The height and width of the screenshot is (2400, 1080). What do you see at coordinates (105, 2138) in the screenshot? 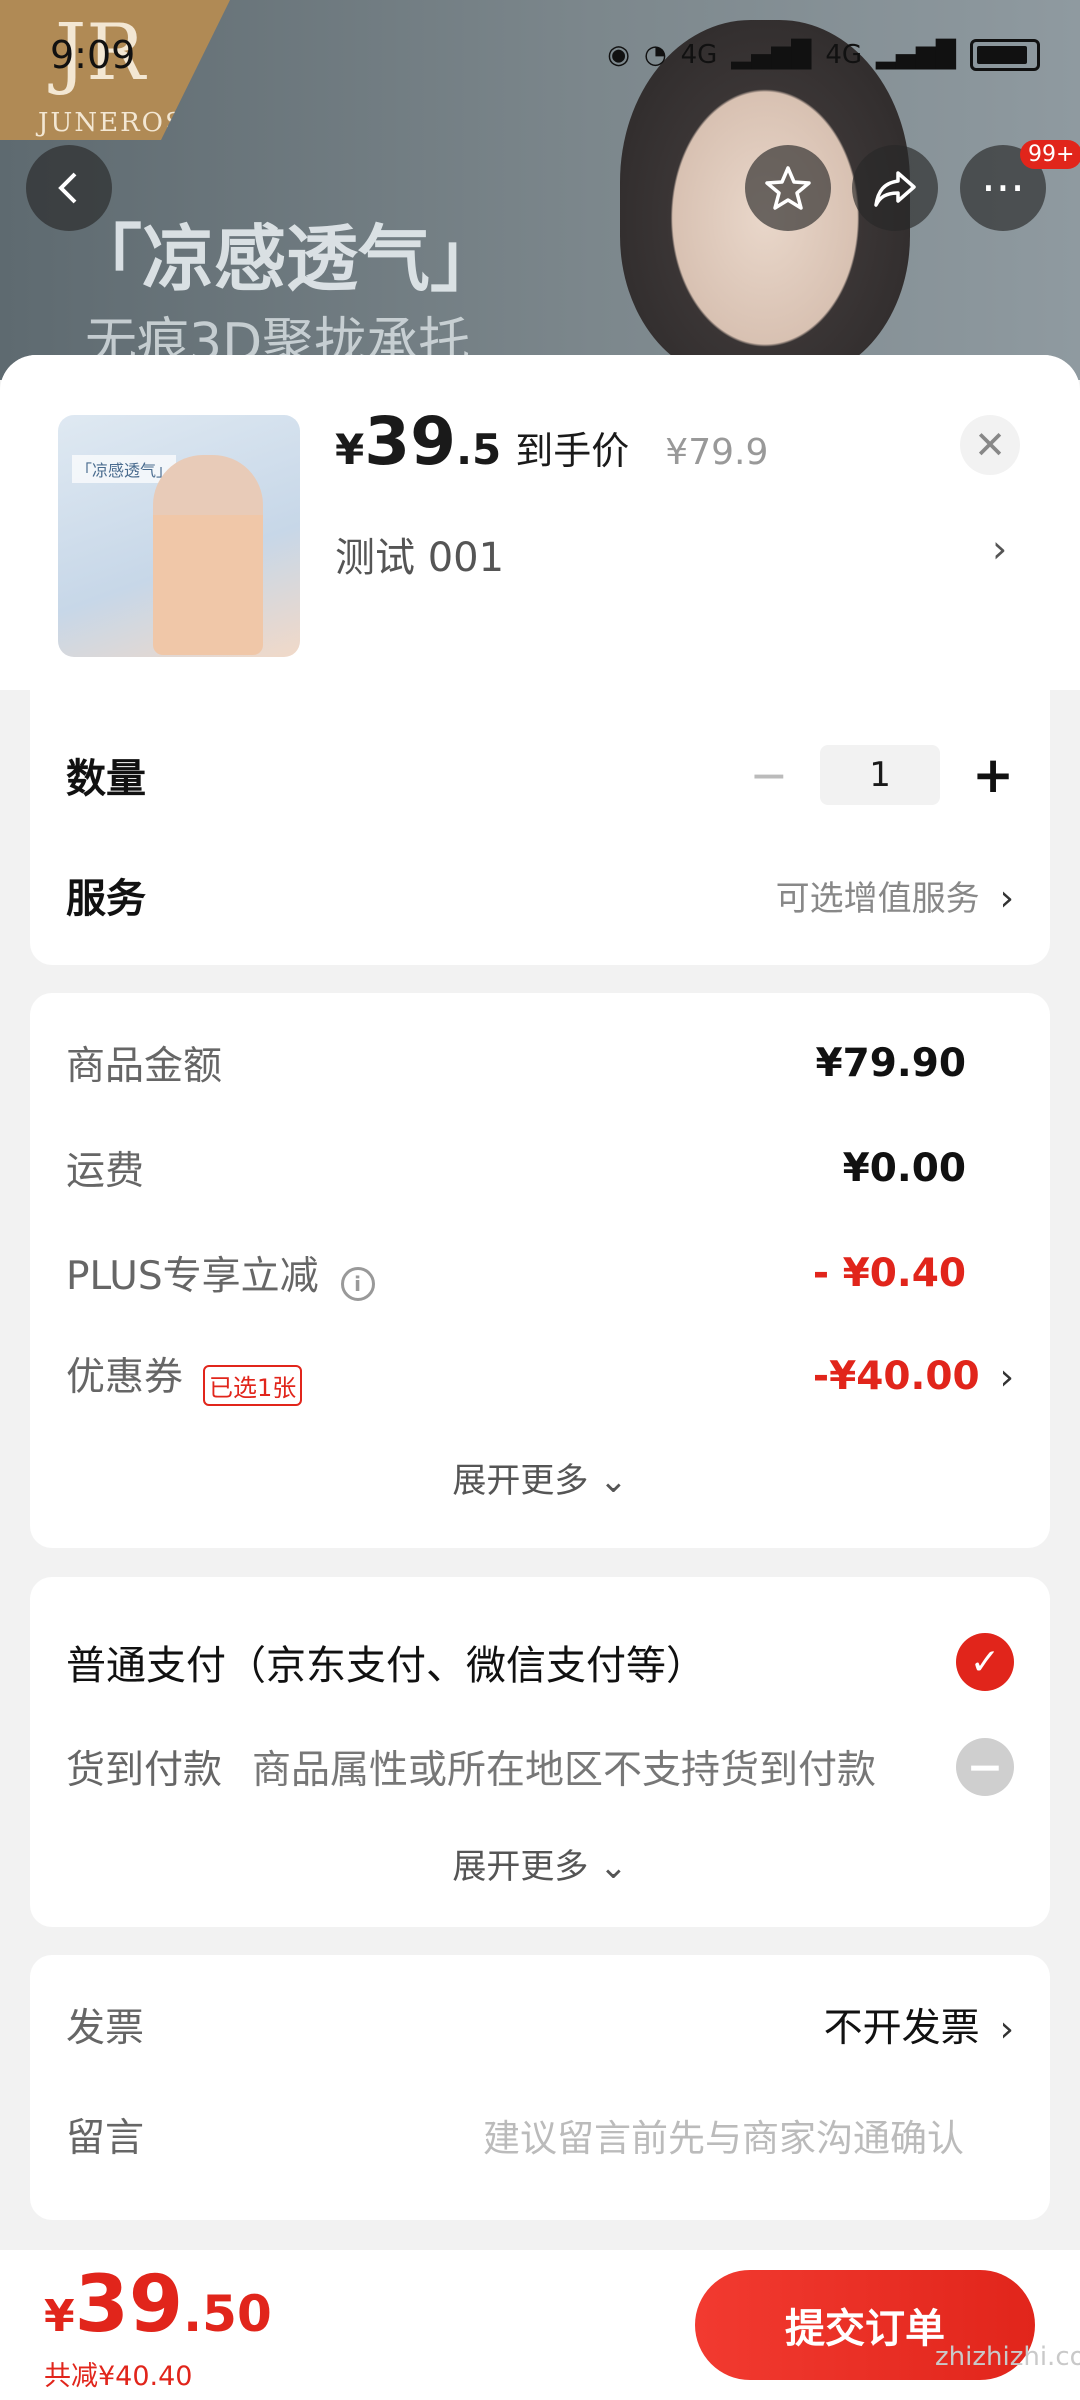
I see `note-label: 留言` at bounding box center [105, 2138].